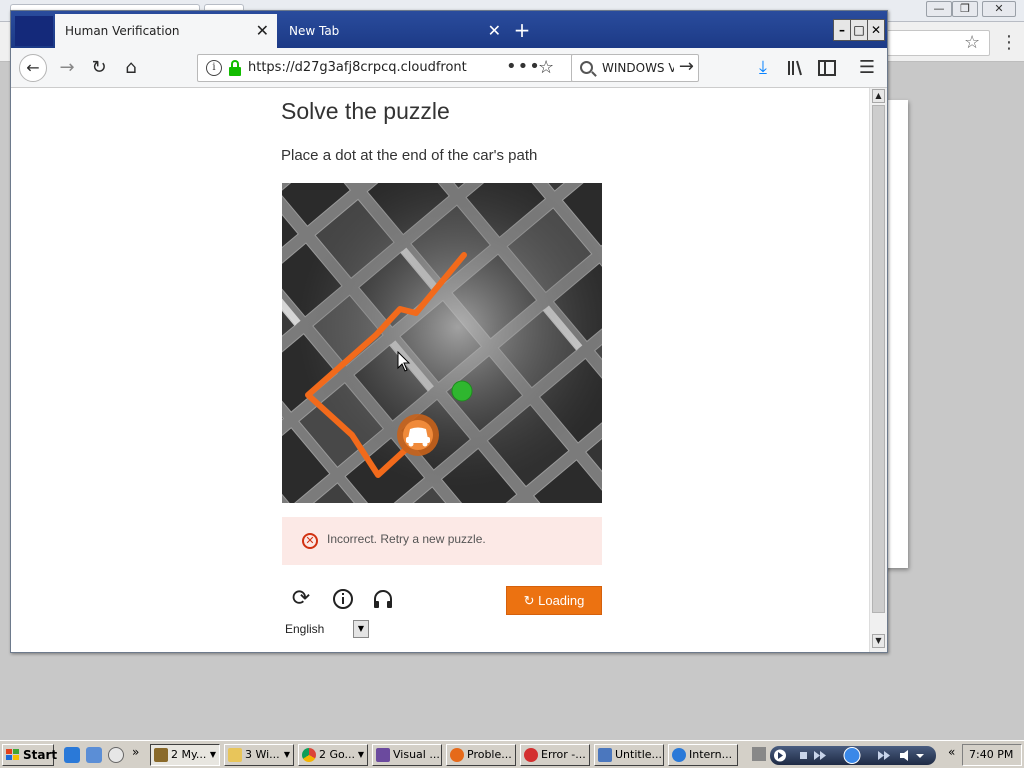  Describe the element at coordinates (12, 755) in the screenshot. I see `windows-flag-icon` at that location.